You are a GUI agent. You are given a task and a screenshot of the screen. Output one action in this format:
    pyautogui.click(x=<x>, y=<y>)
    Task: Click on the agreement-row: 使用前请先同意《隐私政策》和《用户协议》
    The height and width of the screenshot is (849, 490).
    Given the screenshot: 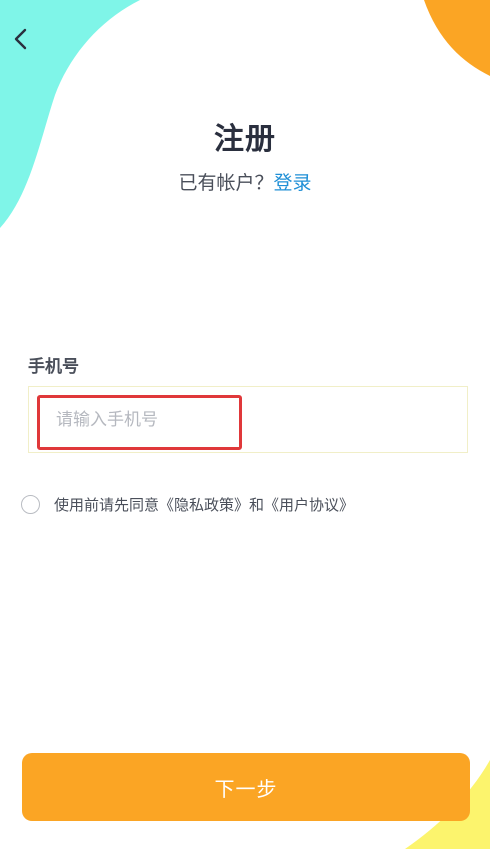 What is the action you would take?
    pyautogui.click(x=187, y=504)
    